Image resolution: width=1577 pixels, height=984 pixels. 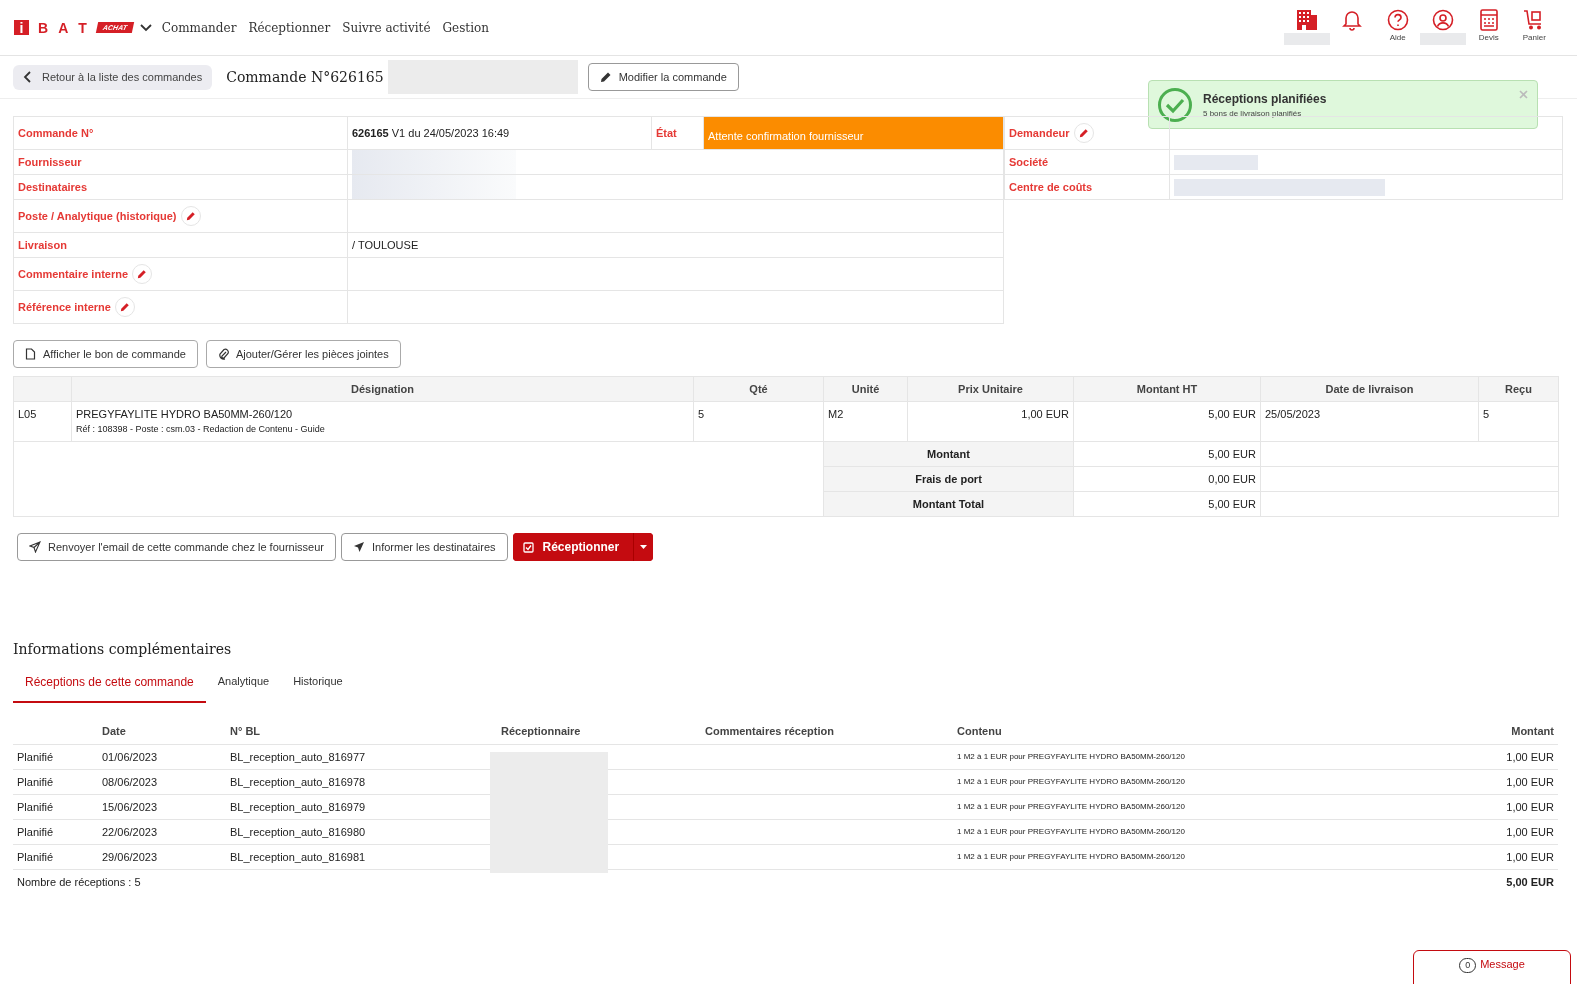 I want to click on nav-menu-item: Suivre activité, so click(x=386, y=27).